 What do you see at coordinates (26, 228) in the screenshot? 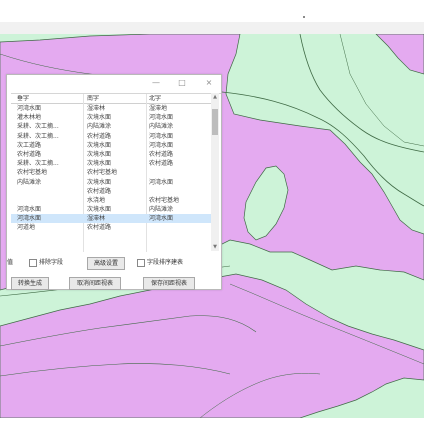
I see `table-cell: 河道地` at bounding box center [26, 228].